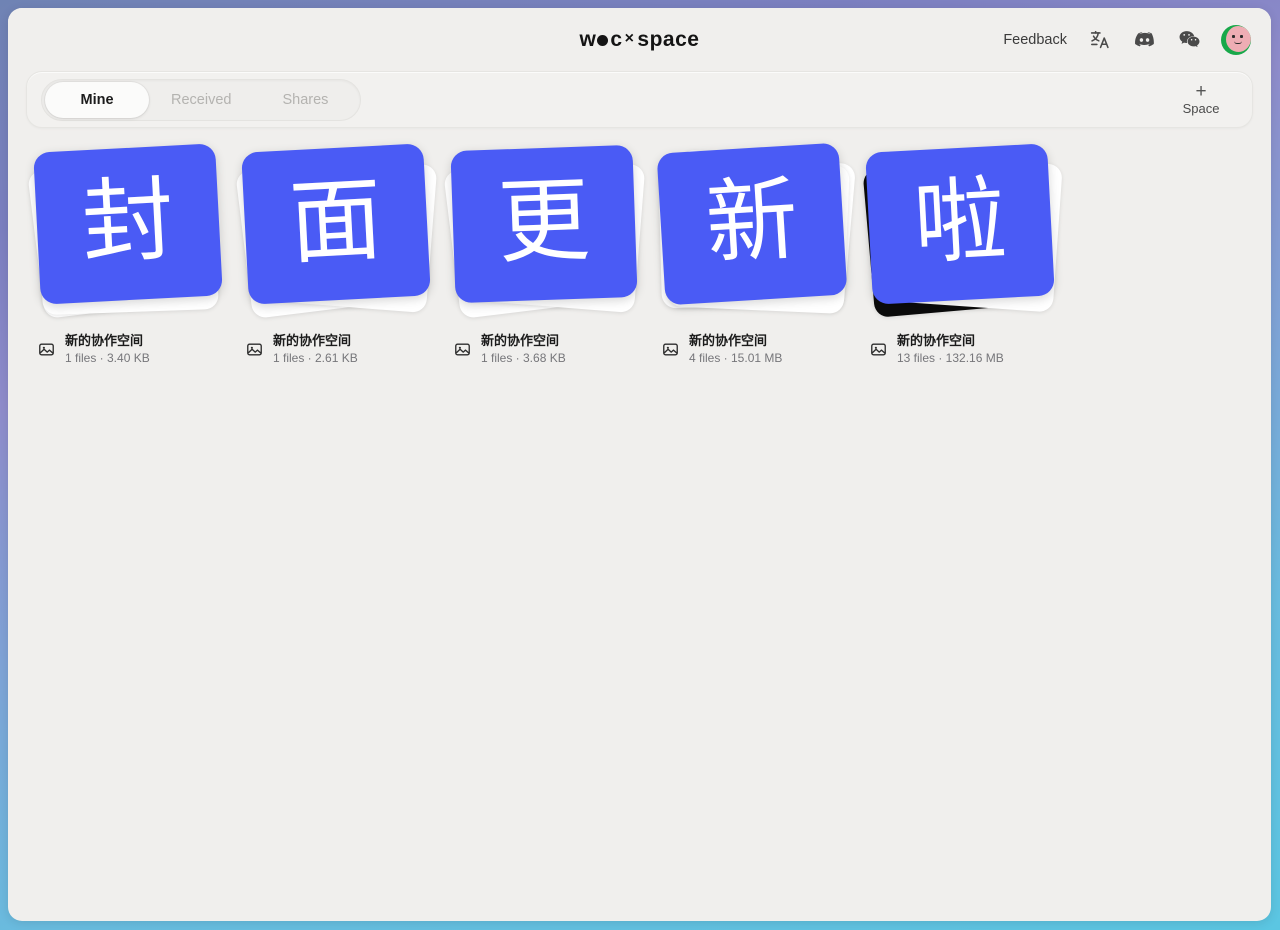 The height and width of the screenshot is (930, 1280). I want to click on logo-text-space: space, so click(668, 39).